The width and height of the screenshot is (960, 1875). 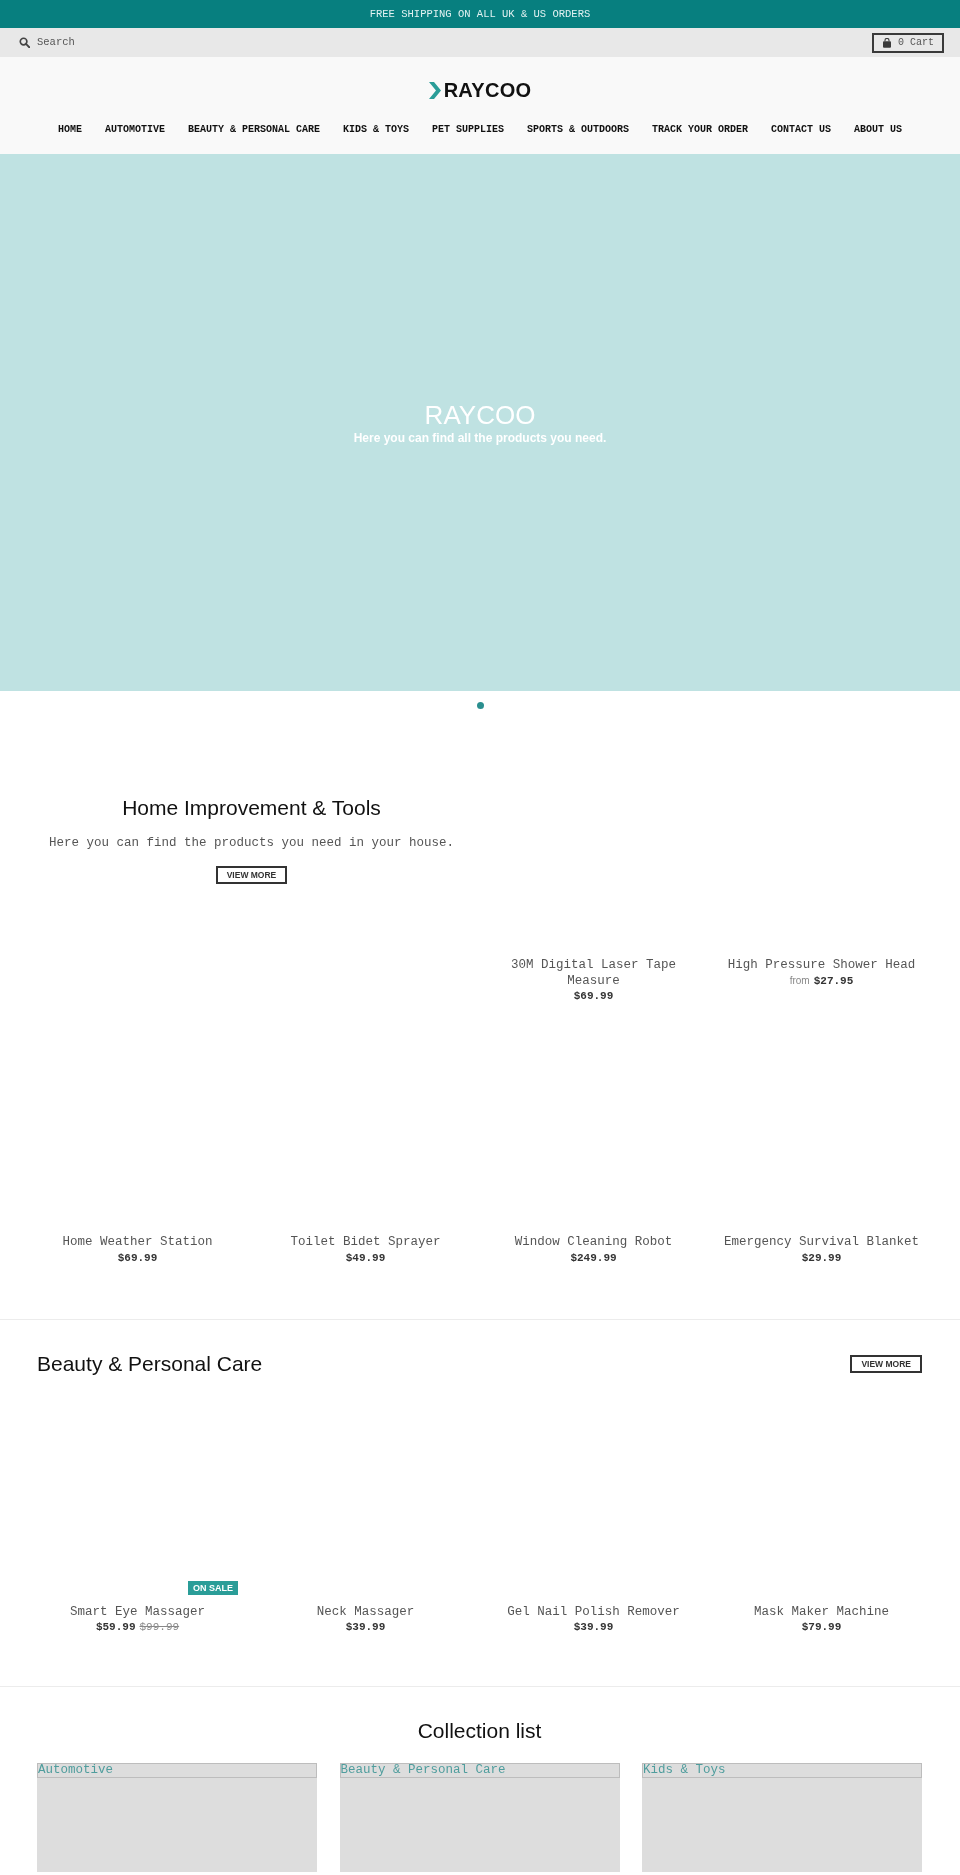 What do you see at coordinates (887, 42) in the screenshot?
I see `shopping-bag-icon` at bounding box center [887, 42].